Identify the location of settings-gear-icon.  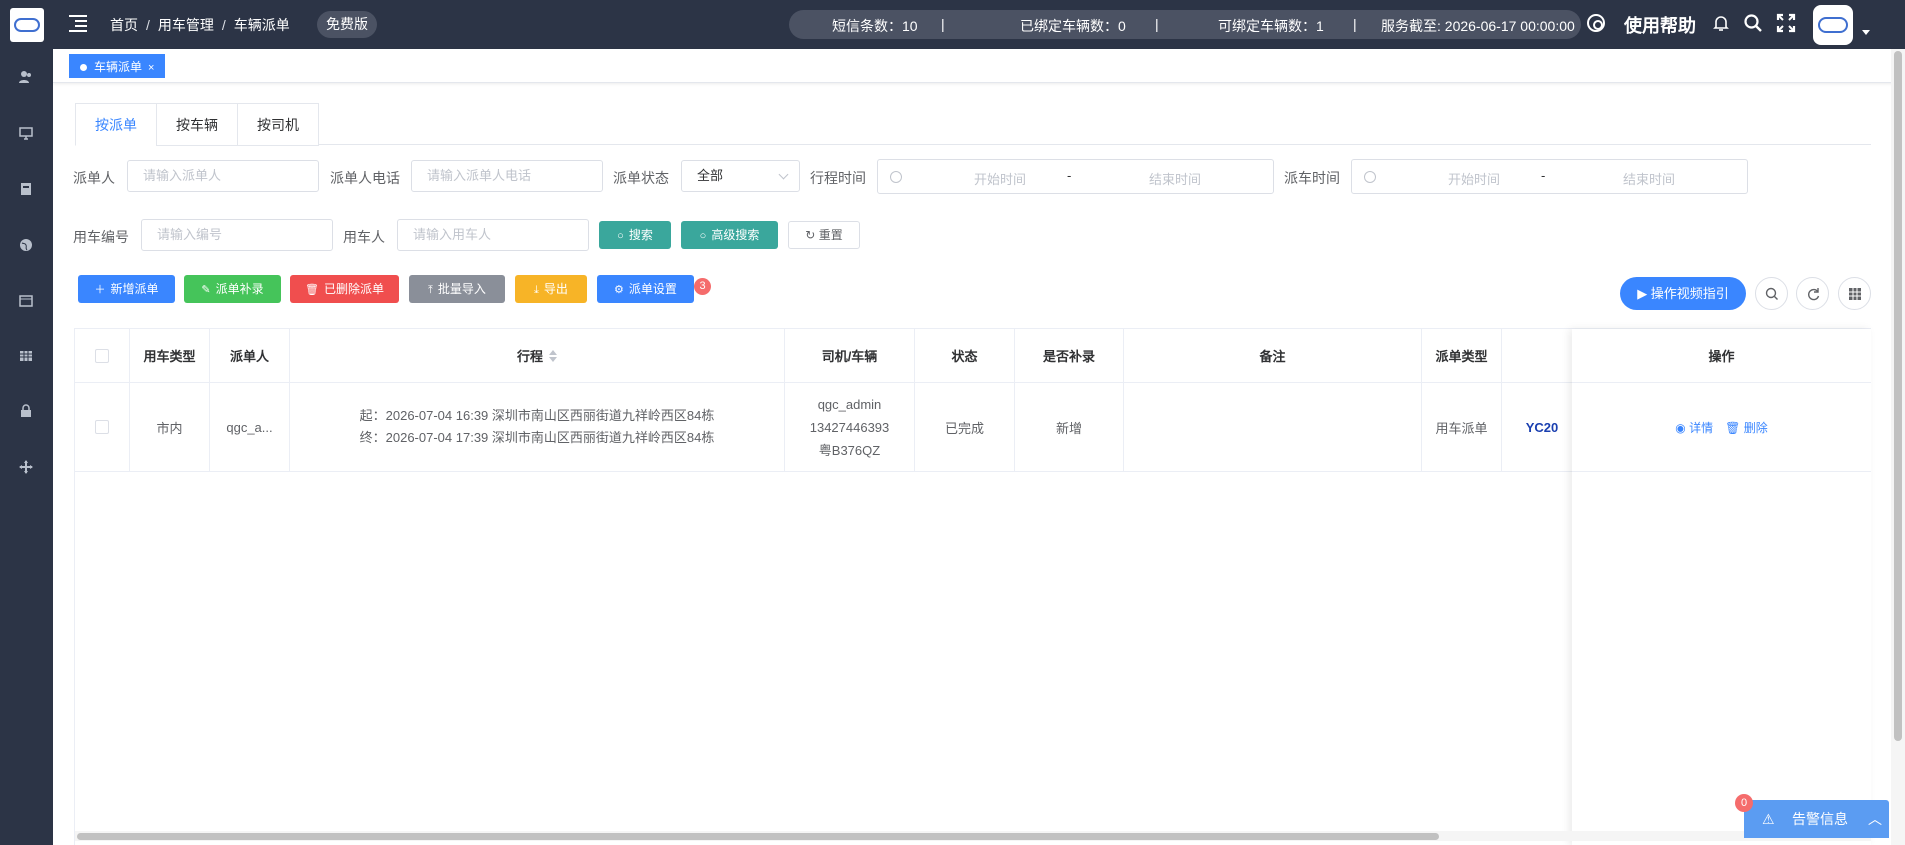
(1596, 23).